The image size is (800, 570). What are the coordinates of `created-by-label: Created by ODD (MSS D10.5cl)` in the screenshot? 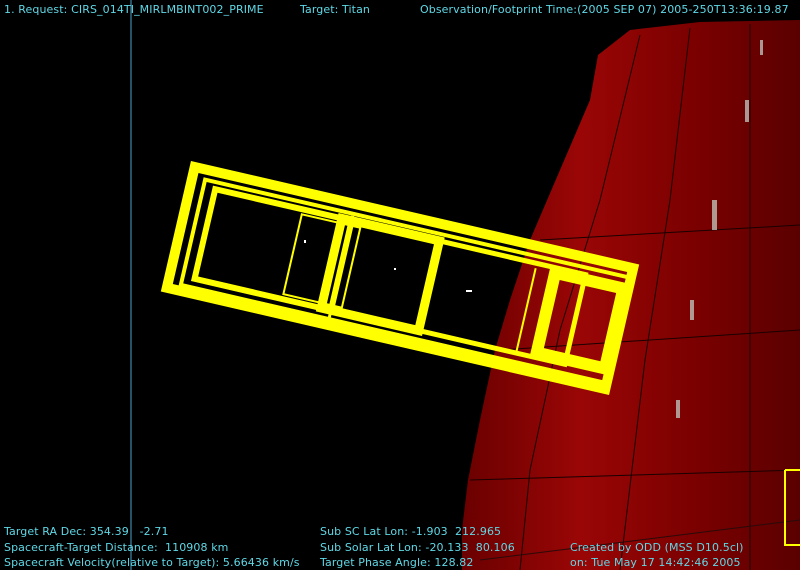 It's located at (657, 547).